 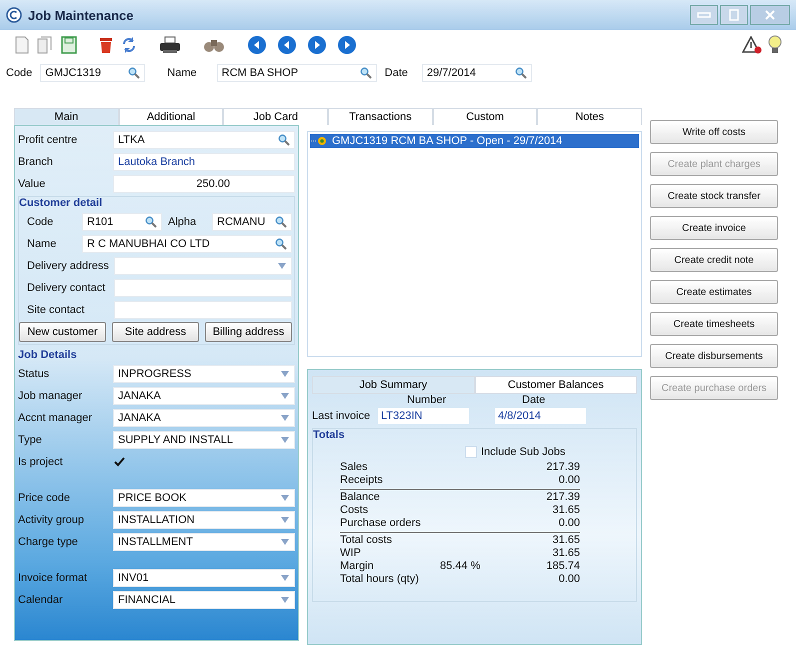 I want to click on push-button: Billing address, so click(x=248, y=332).